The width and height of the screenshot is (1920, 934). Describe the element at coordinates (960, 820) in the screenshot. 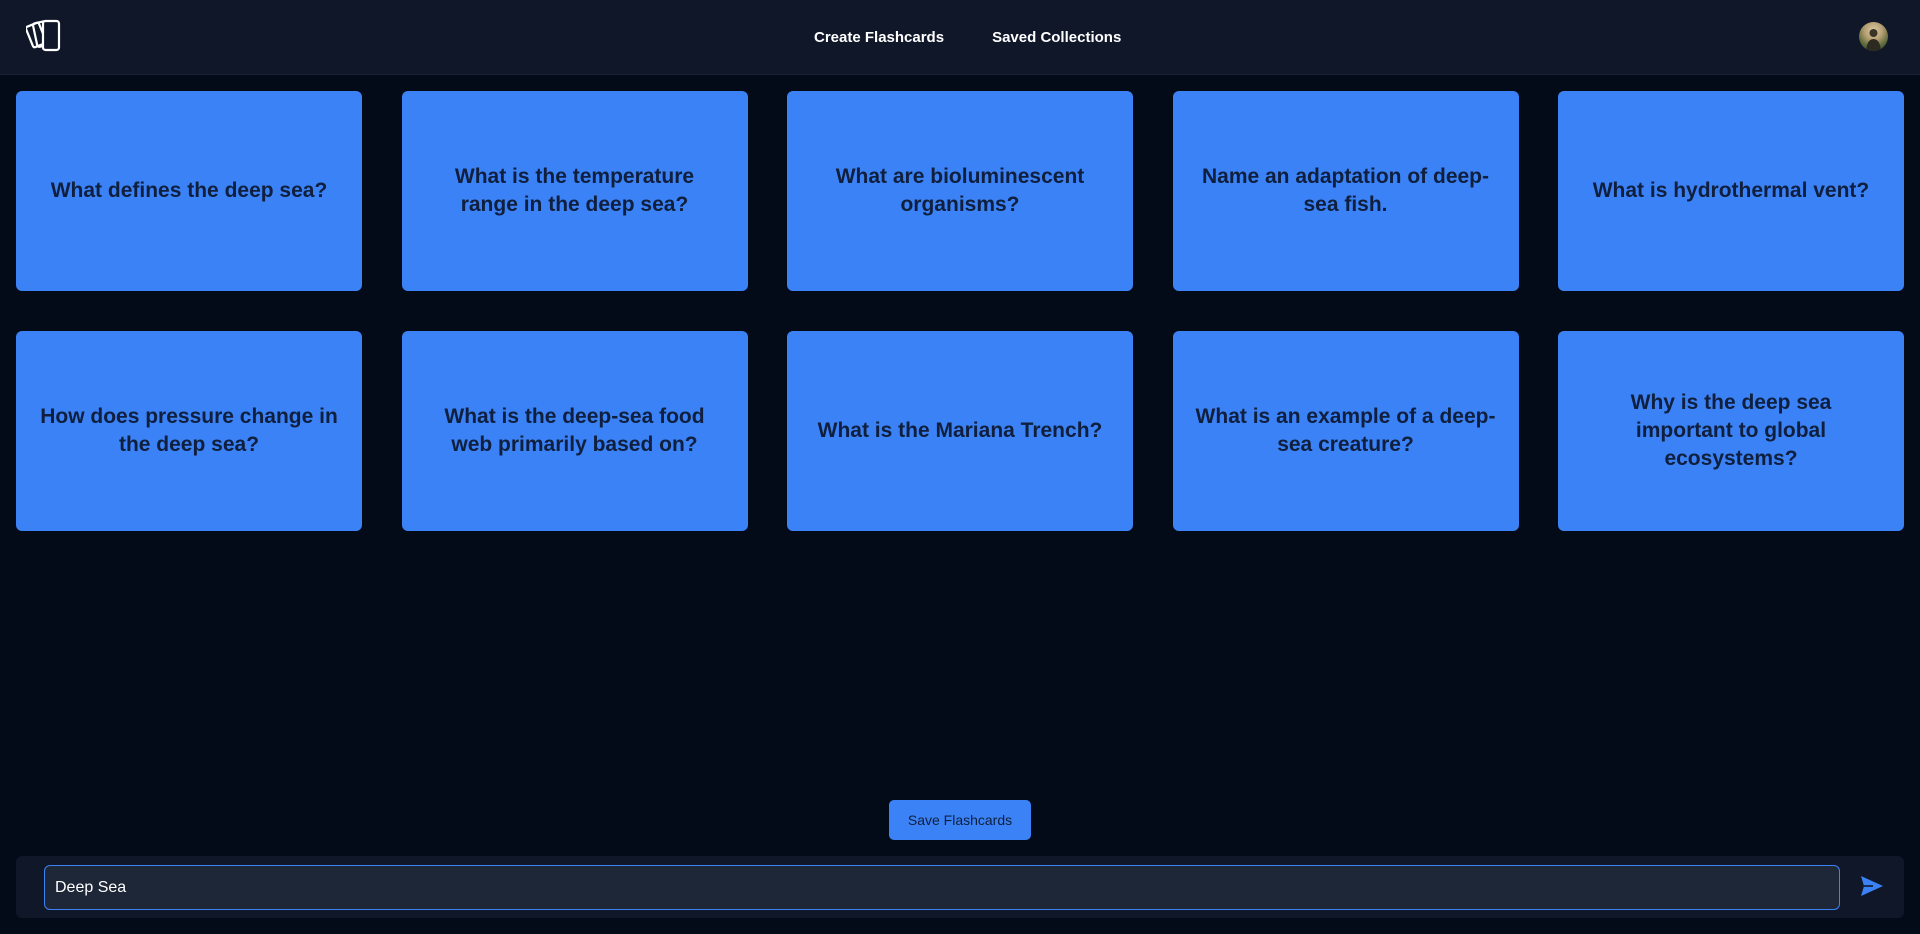

I see `save-flashcards-button: Save Flashcards` at that location.